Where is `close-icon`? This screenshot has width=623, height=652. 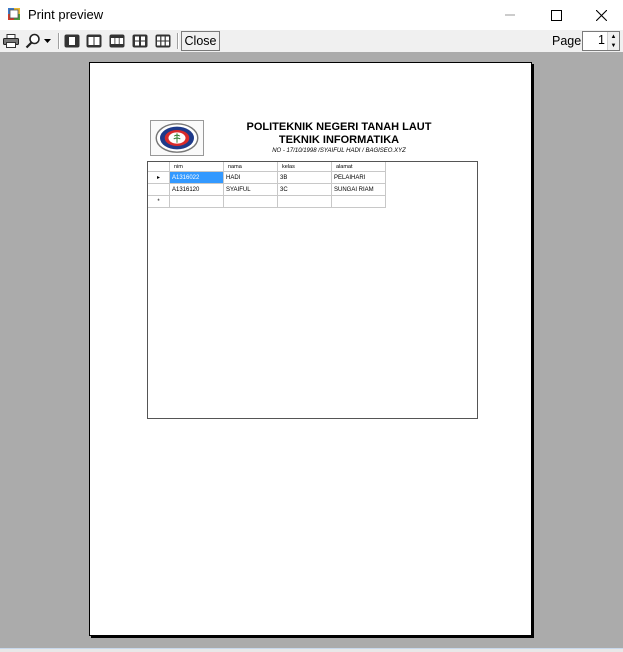
close-icon is located at coordinates (601, 15).